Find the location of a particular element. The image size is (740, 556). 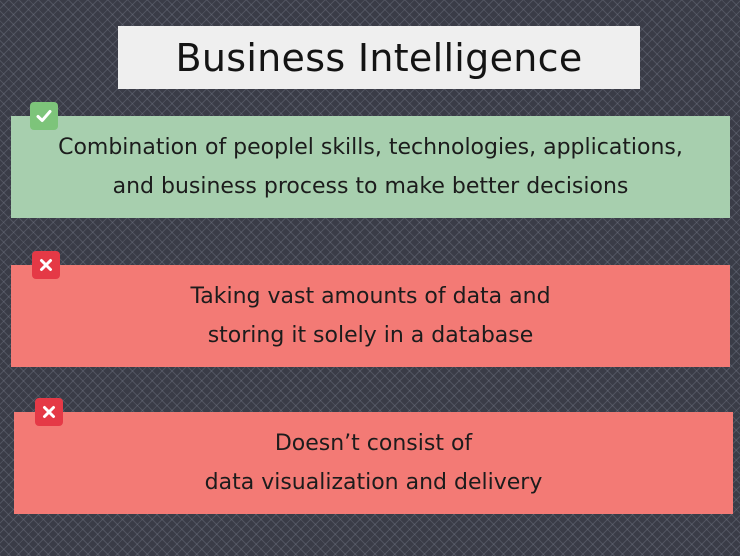

check-badge is located at coordinates (44, 116).